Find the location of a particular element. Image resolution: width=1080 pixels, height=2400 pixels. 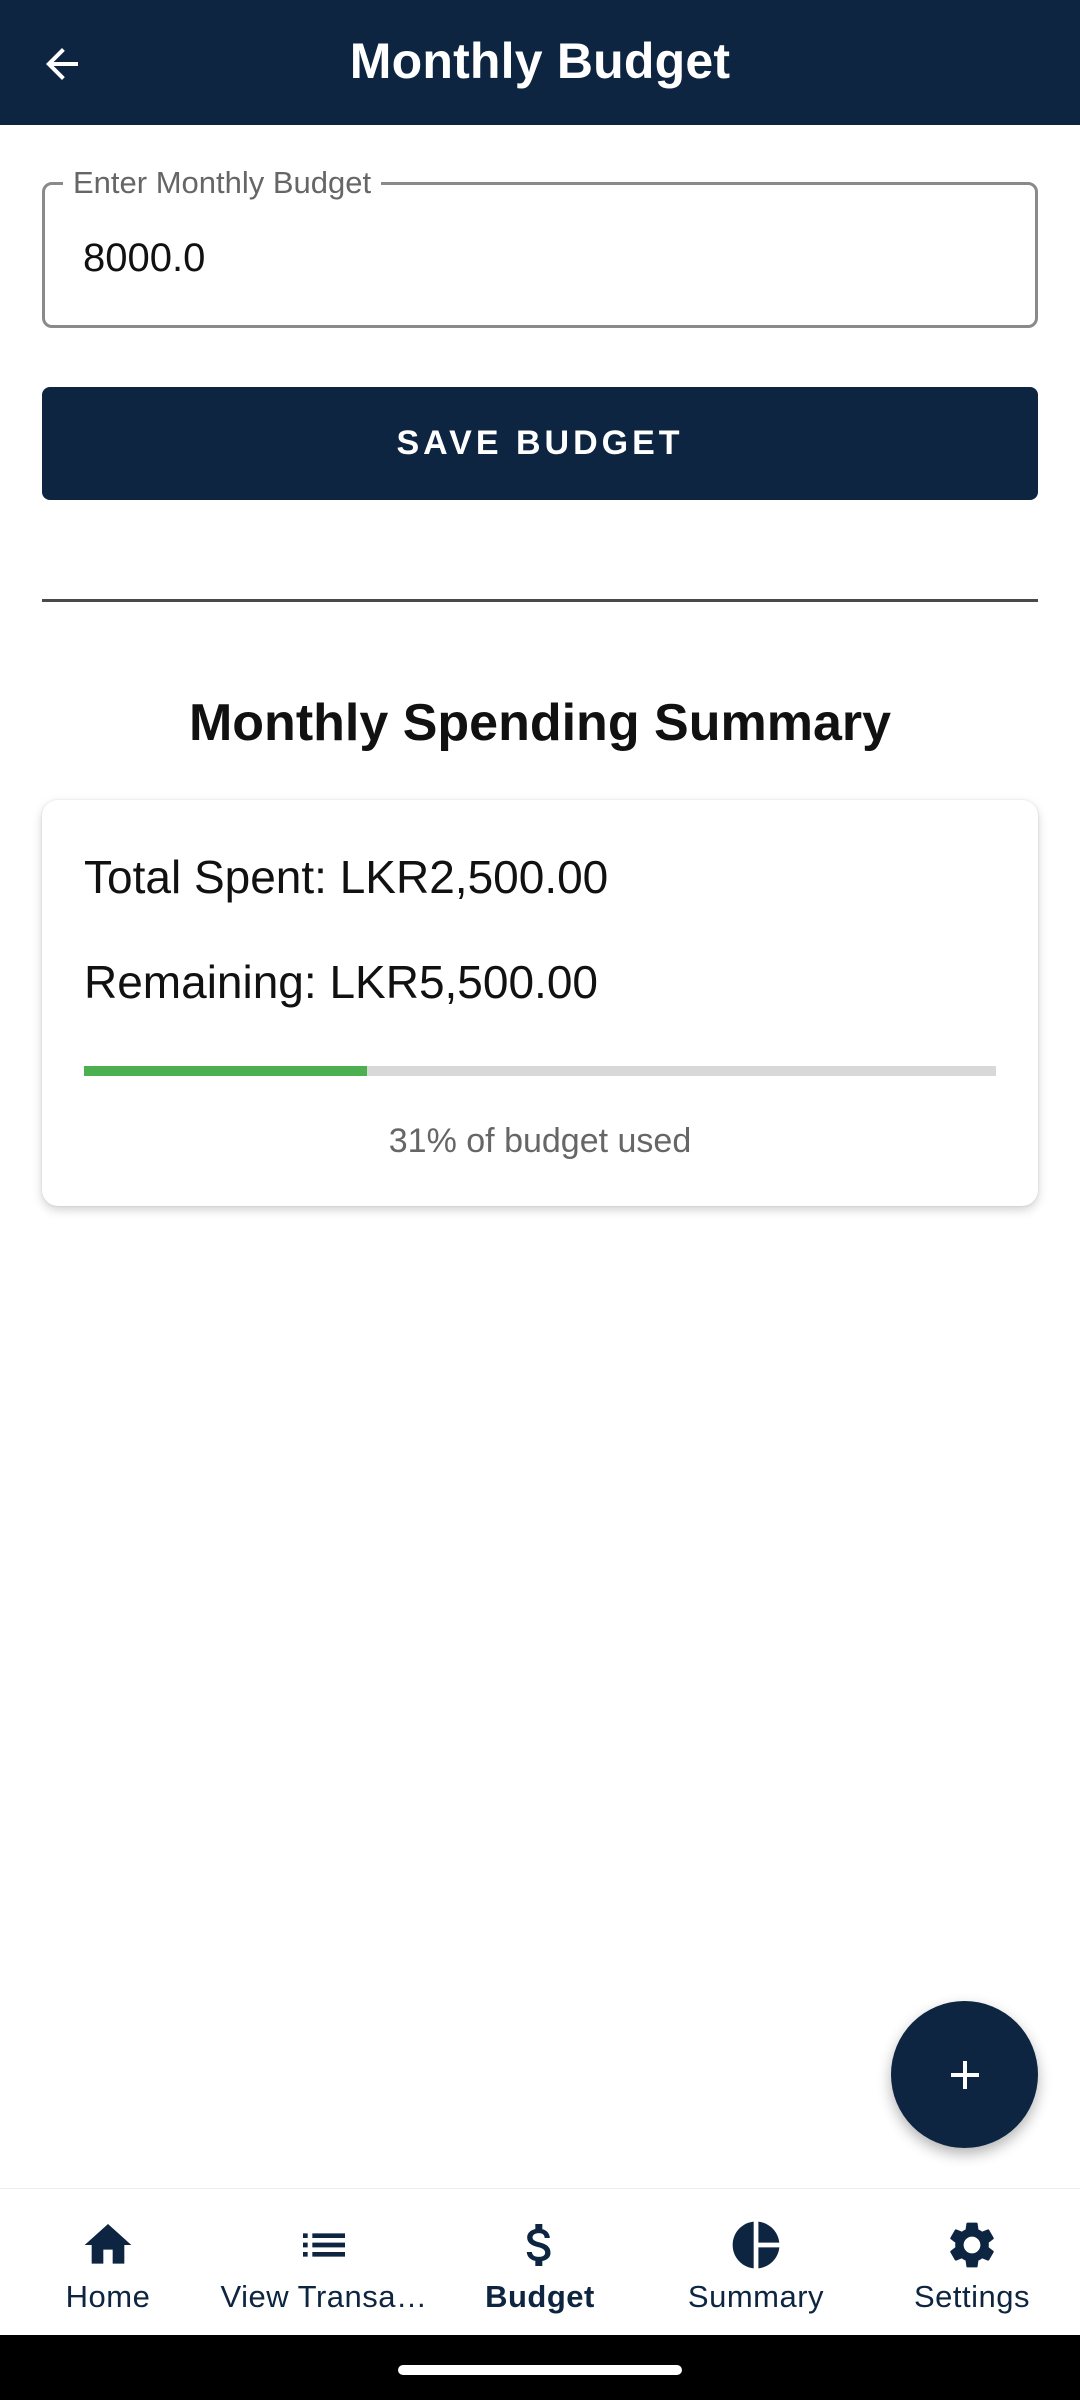

progress-caption: 31% of budget used is located at coordinates (540, 1141).